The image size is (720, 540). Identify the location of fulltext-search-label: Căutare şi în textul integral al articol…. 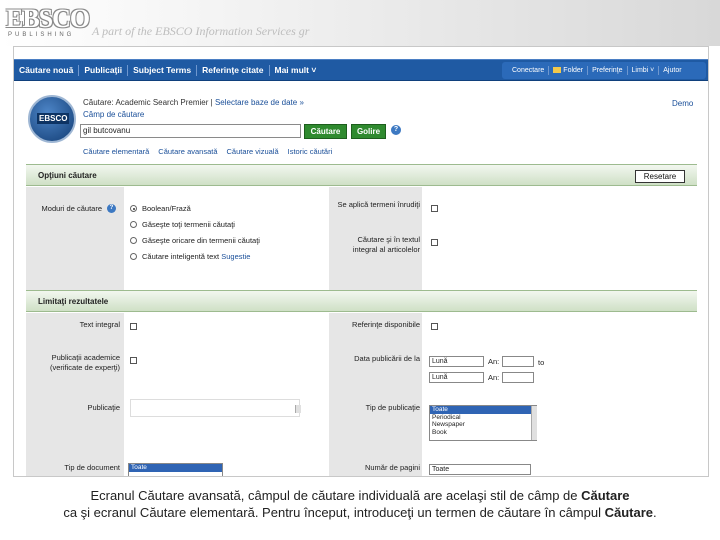
(386, 244).